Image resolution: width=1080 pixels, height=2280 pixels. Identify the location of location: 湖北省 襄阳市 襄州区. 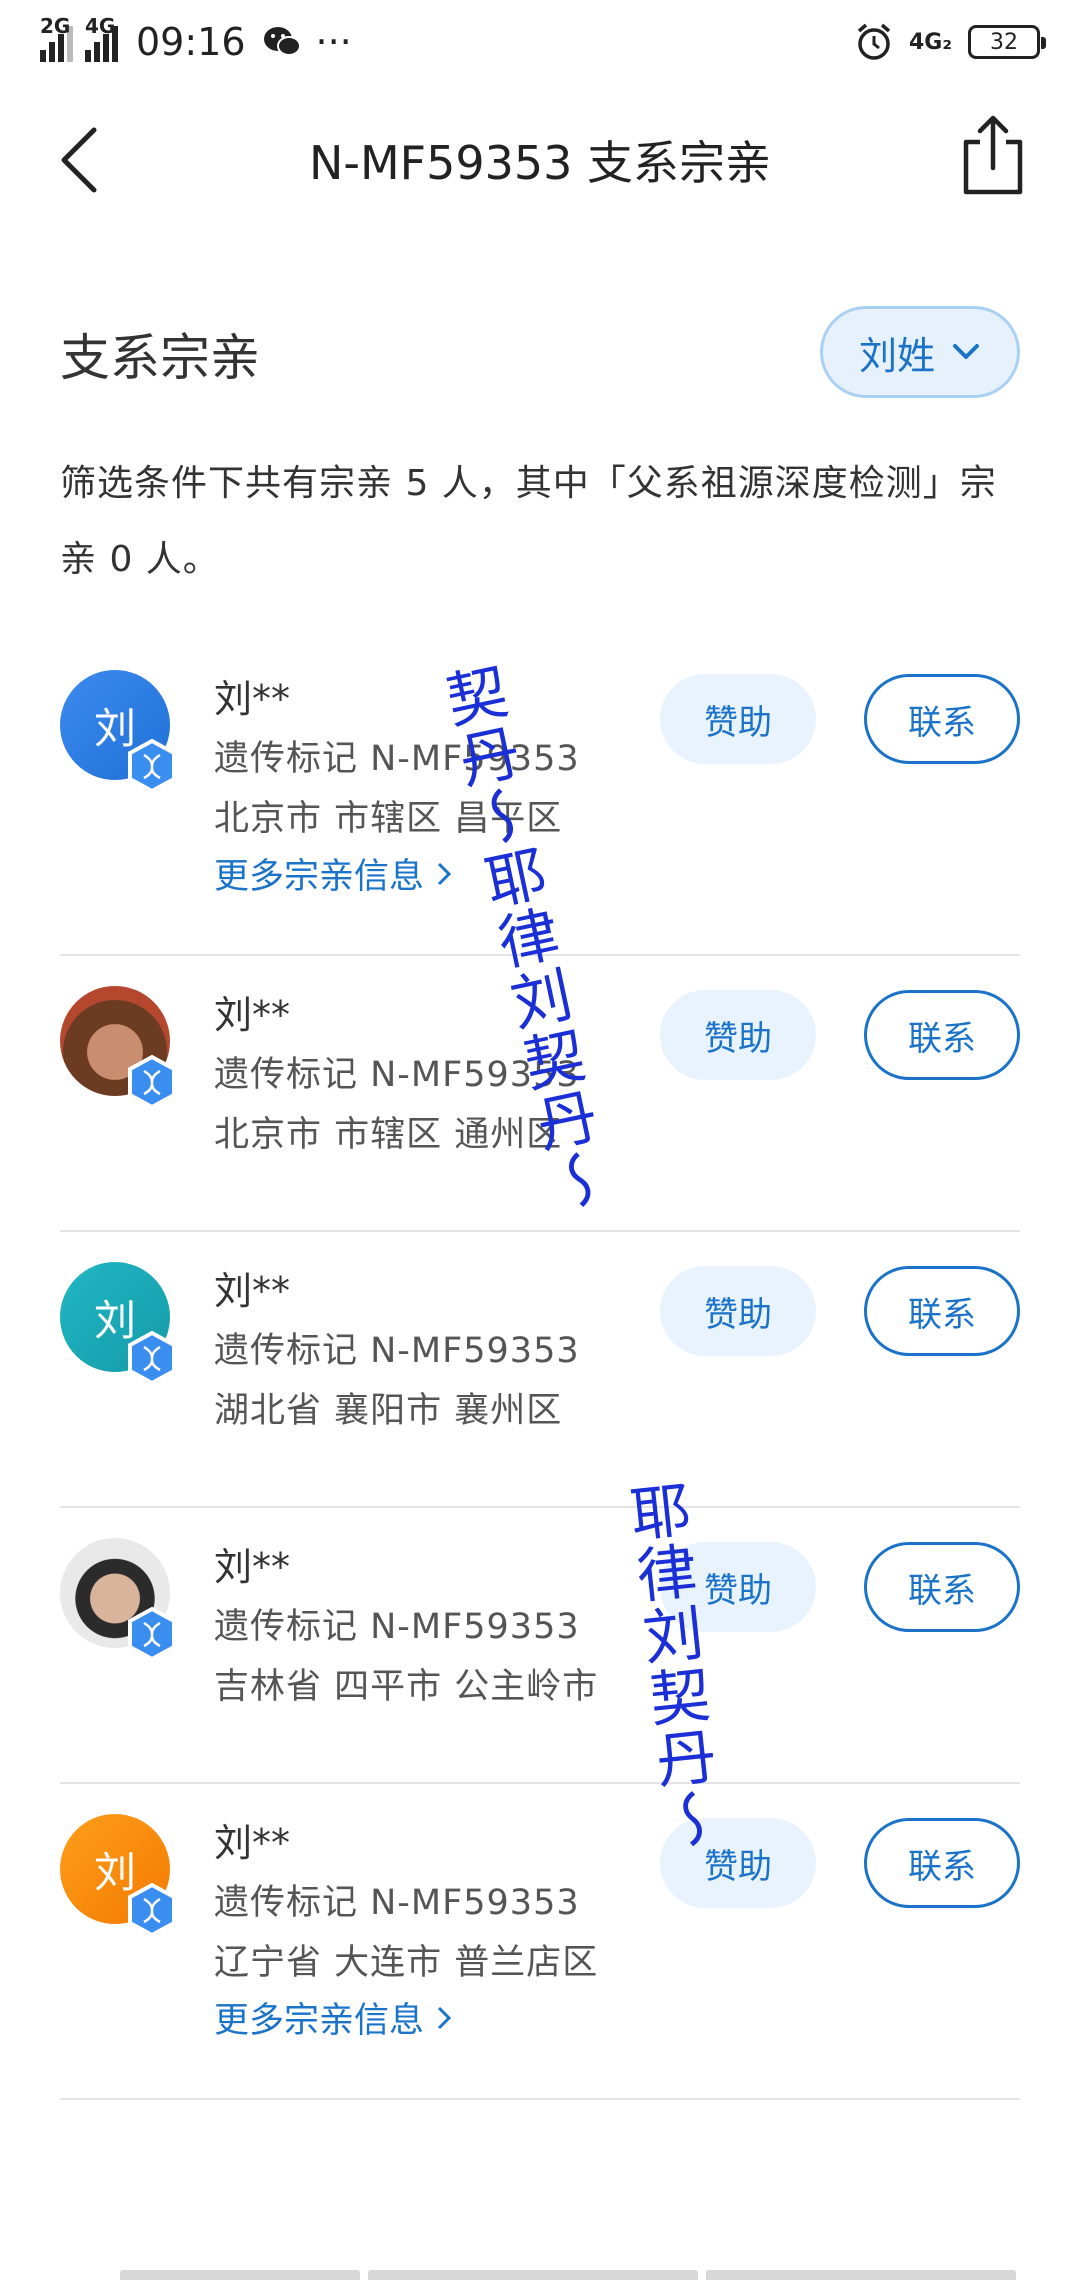
(388, 1411).